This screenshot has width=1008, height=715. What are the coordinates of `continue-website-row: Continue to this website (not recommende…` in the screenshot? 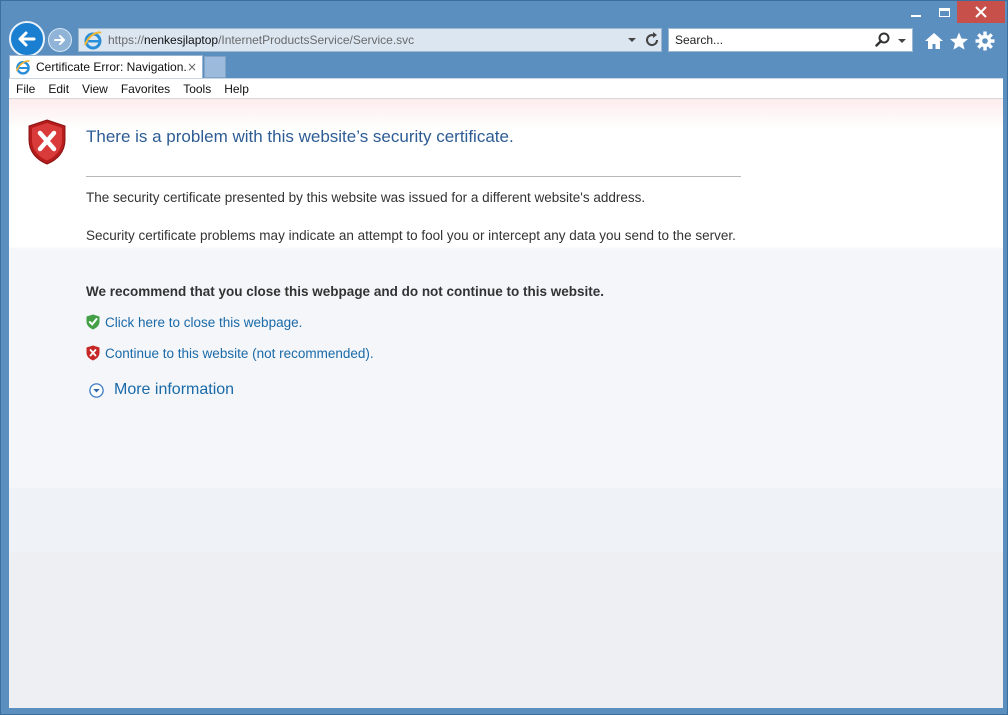 It's located at (230, 353).